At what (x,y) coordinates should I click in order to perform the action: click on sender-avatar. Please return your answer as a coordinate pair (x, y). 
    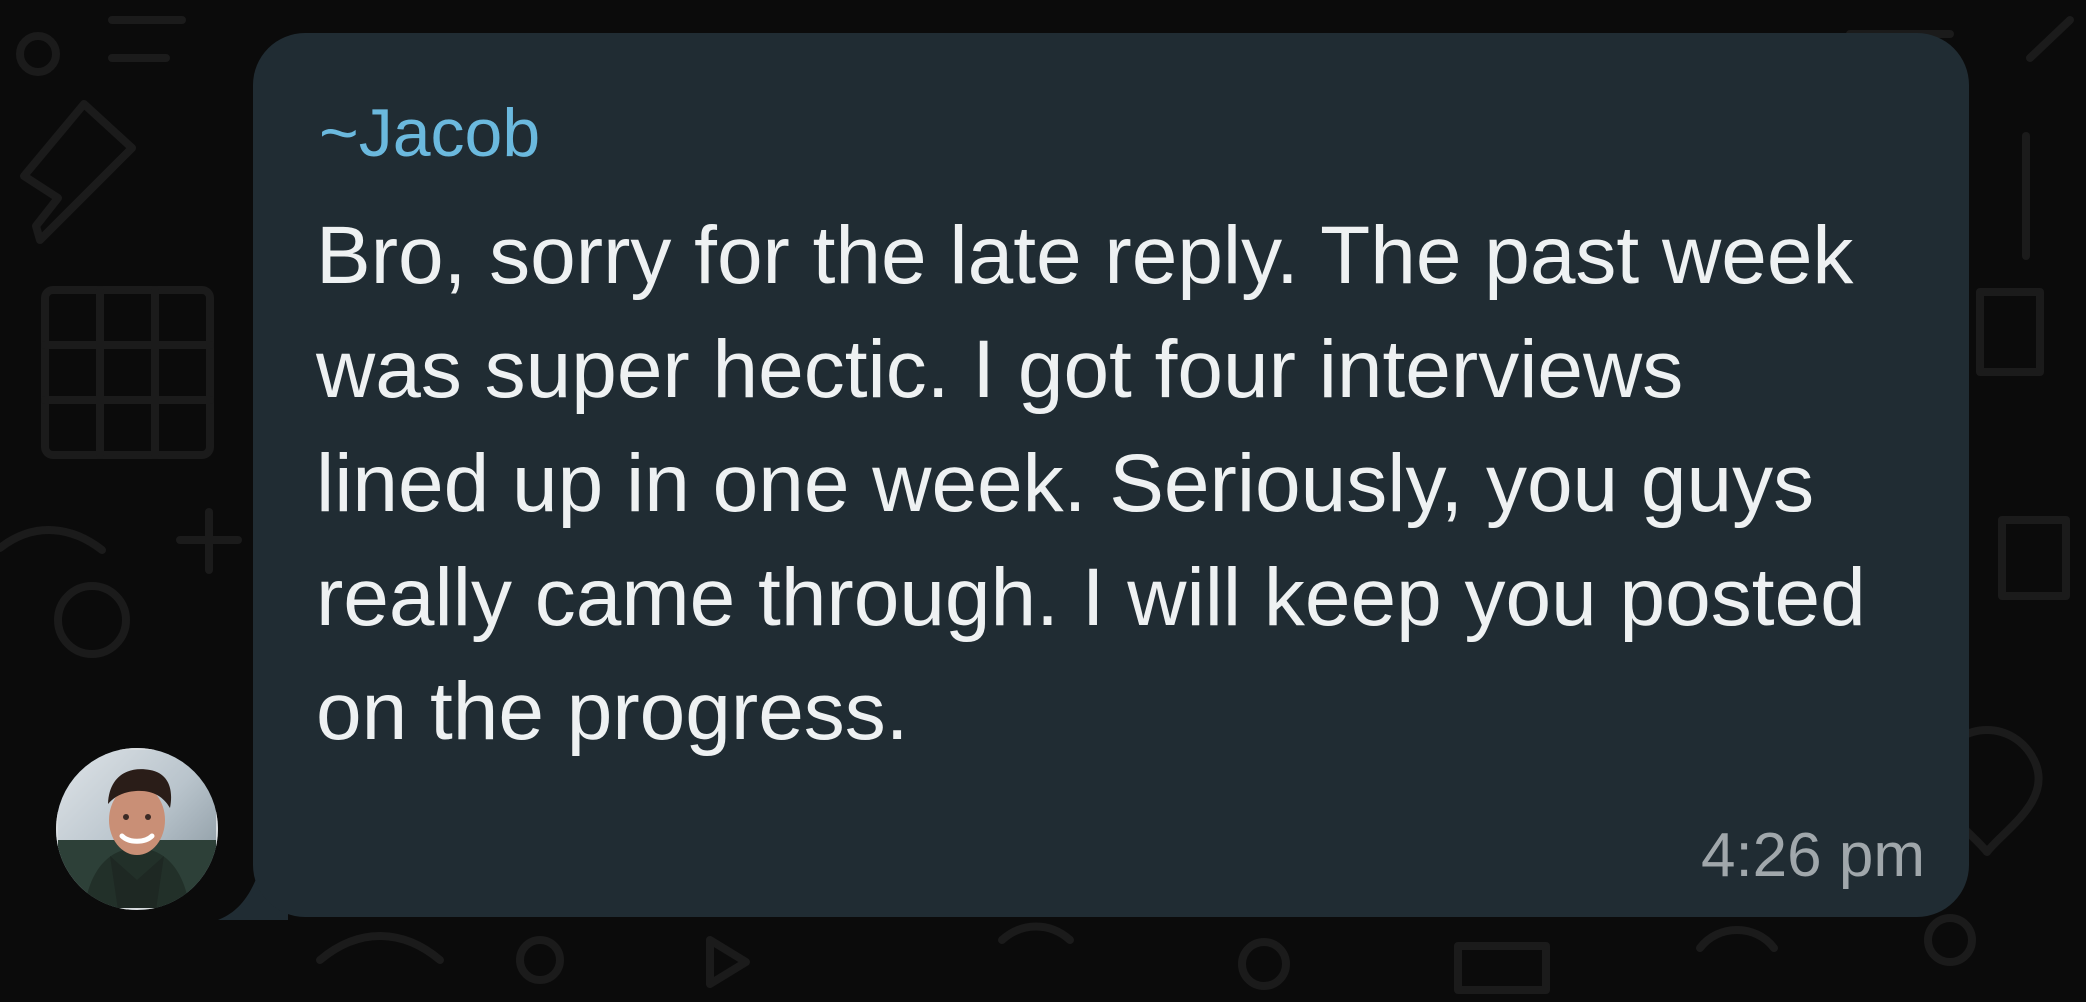
    Looking at the image, I should click on (137, 829).